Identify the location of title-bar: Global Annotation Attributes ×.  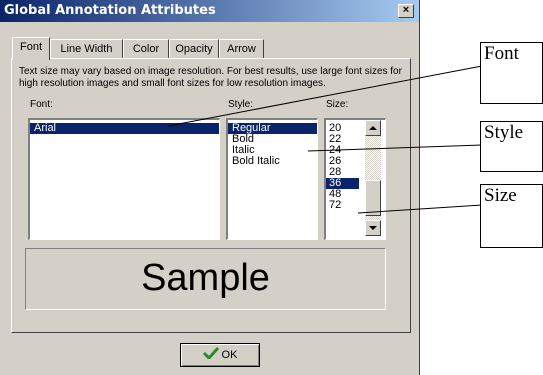
(209, 11).